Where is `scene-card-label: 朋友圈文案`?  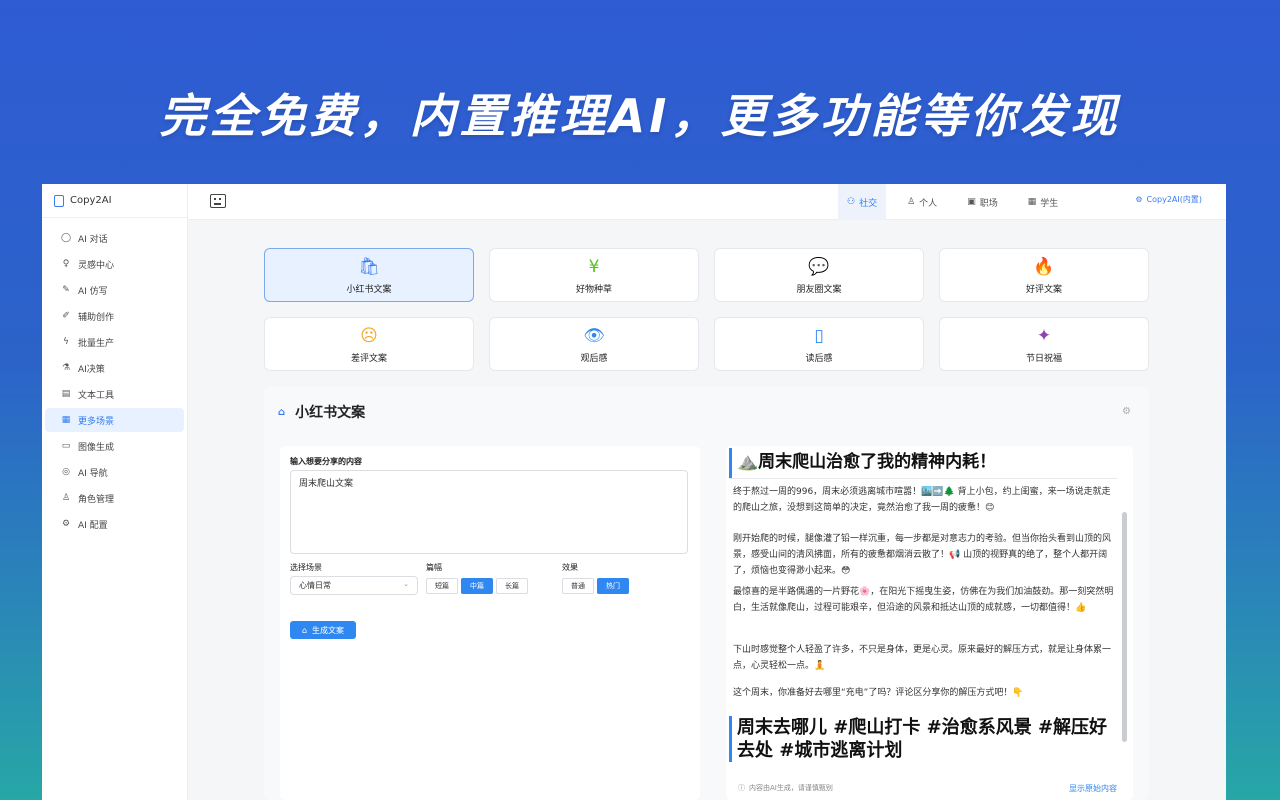 scene-card-label: 朋友圈文案 is located at coordinates (819, 290).